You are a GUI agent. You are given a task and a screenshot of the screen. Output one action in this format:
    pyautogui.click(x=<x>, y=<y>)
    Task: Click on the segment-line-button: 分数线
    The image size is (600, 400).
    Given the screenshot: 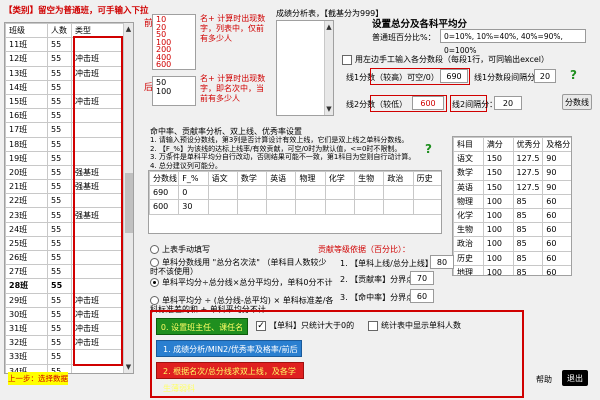 What is the action you would take?
    pyautogui.click(x=577, y=102)
    